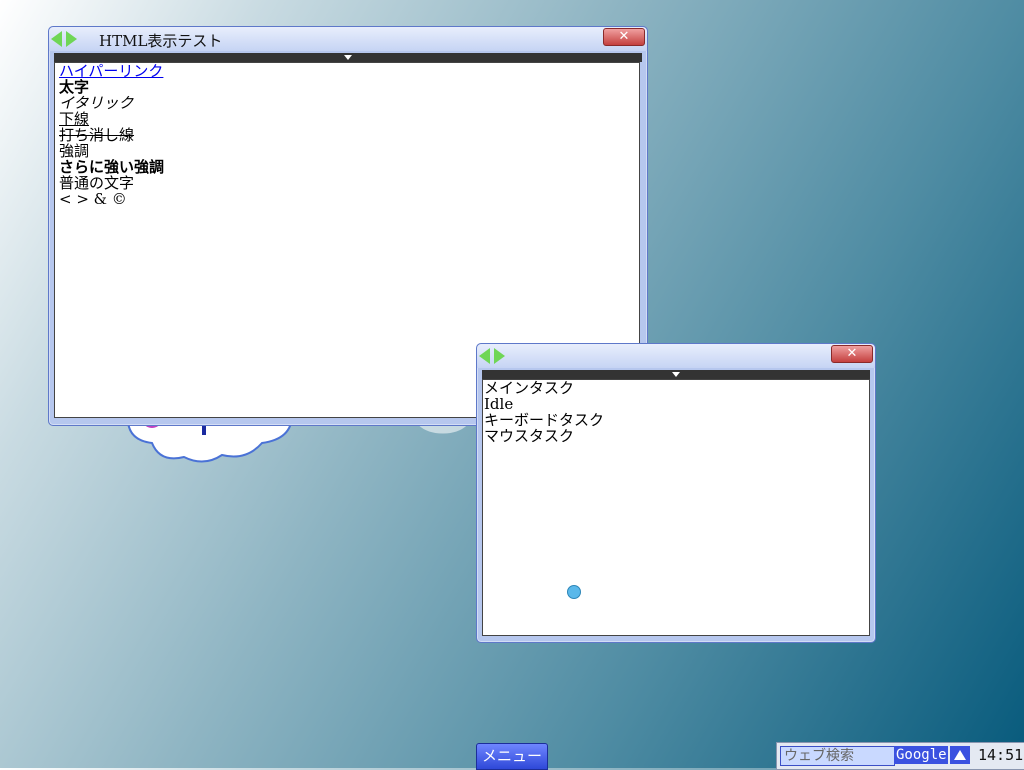  What do you see at coordinates (676, 436) in the screenshot?
I see `task-item: マウスタスク` at bounding box center [676, 436].